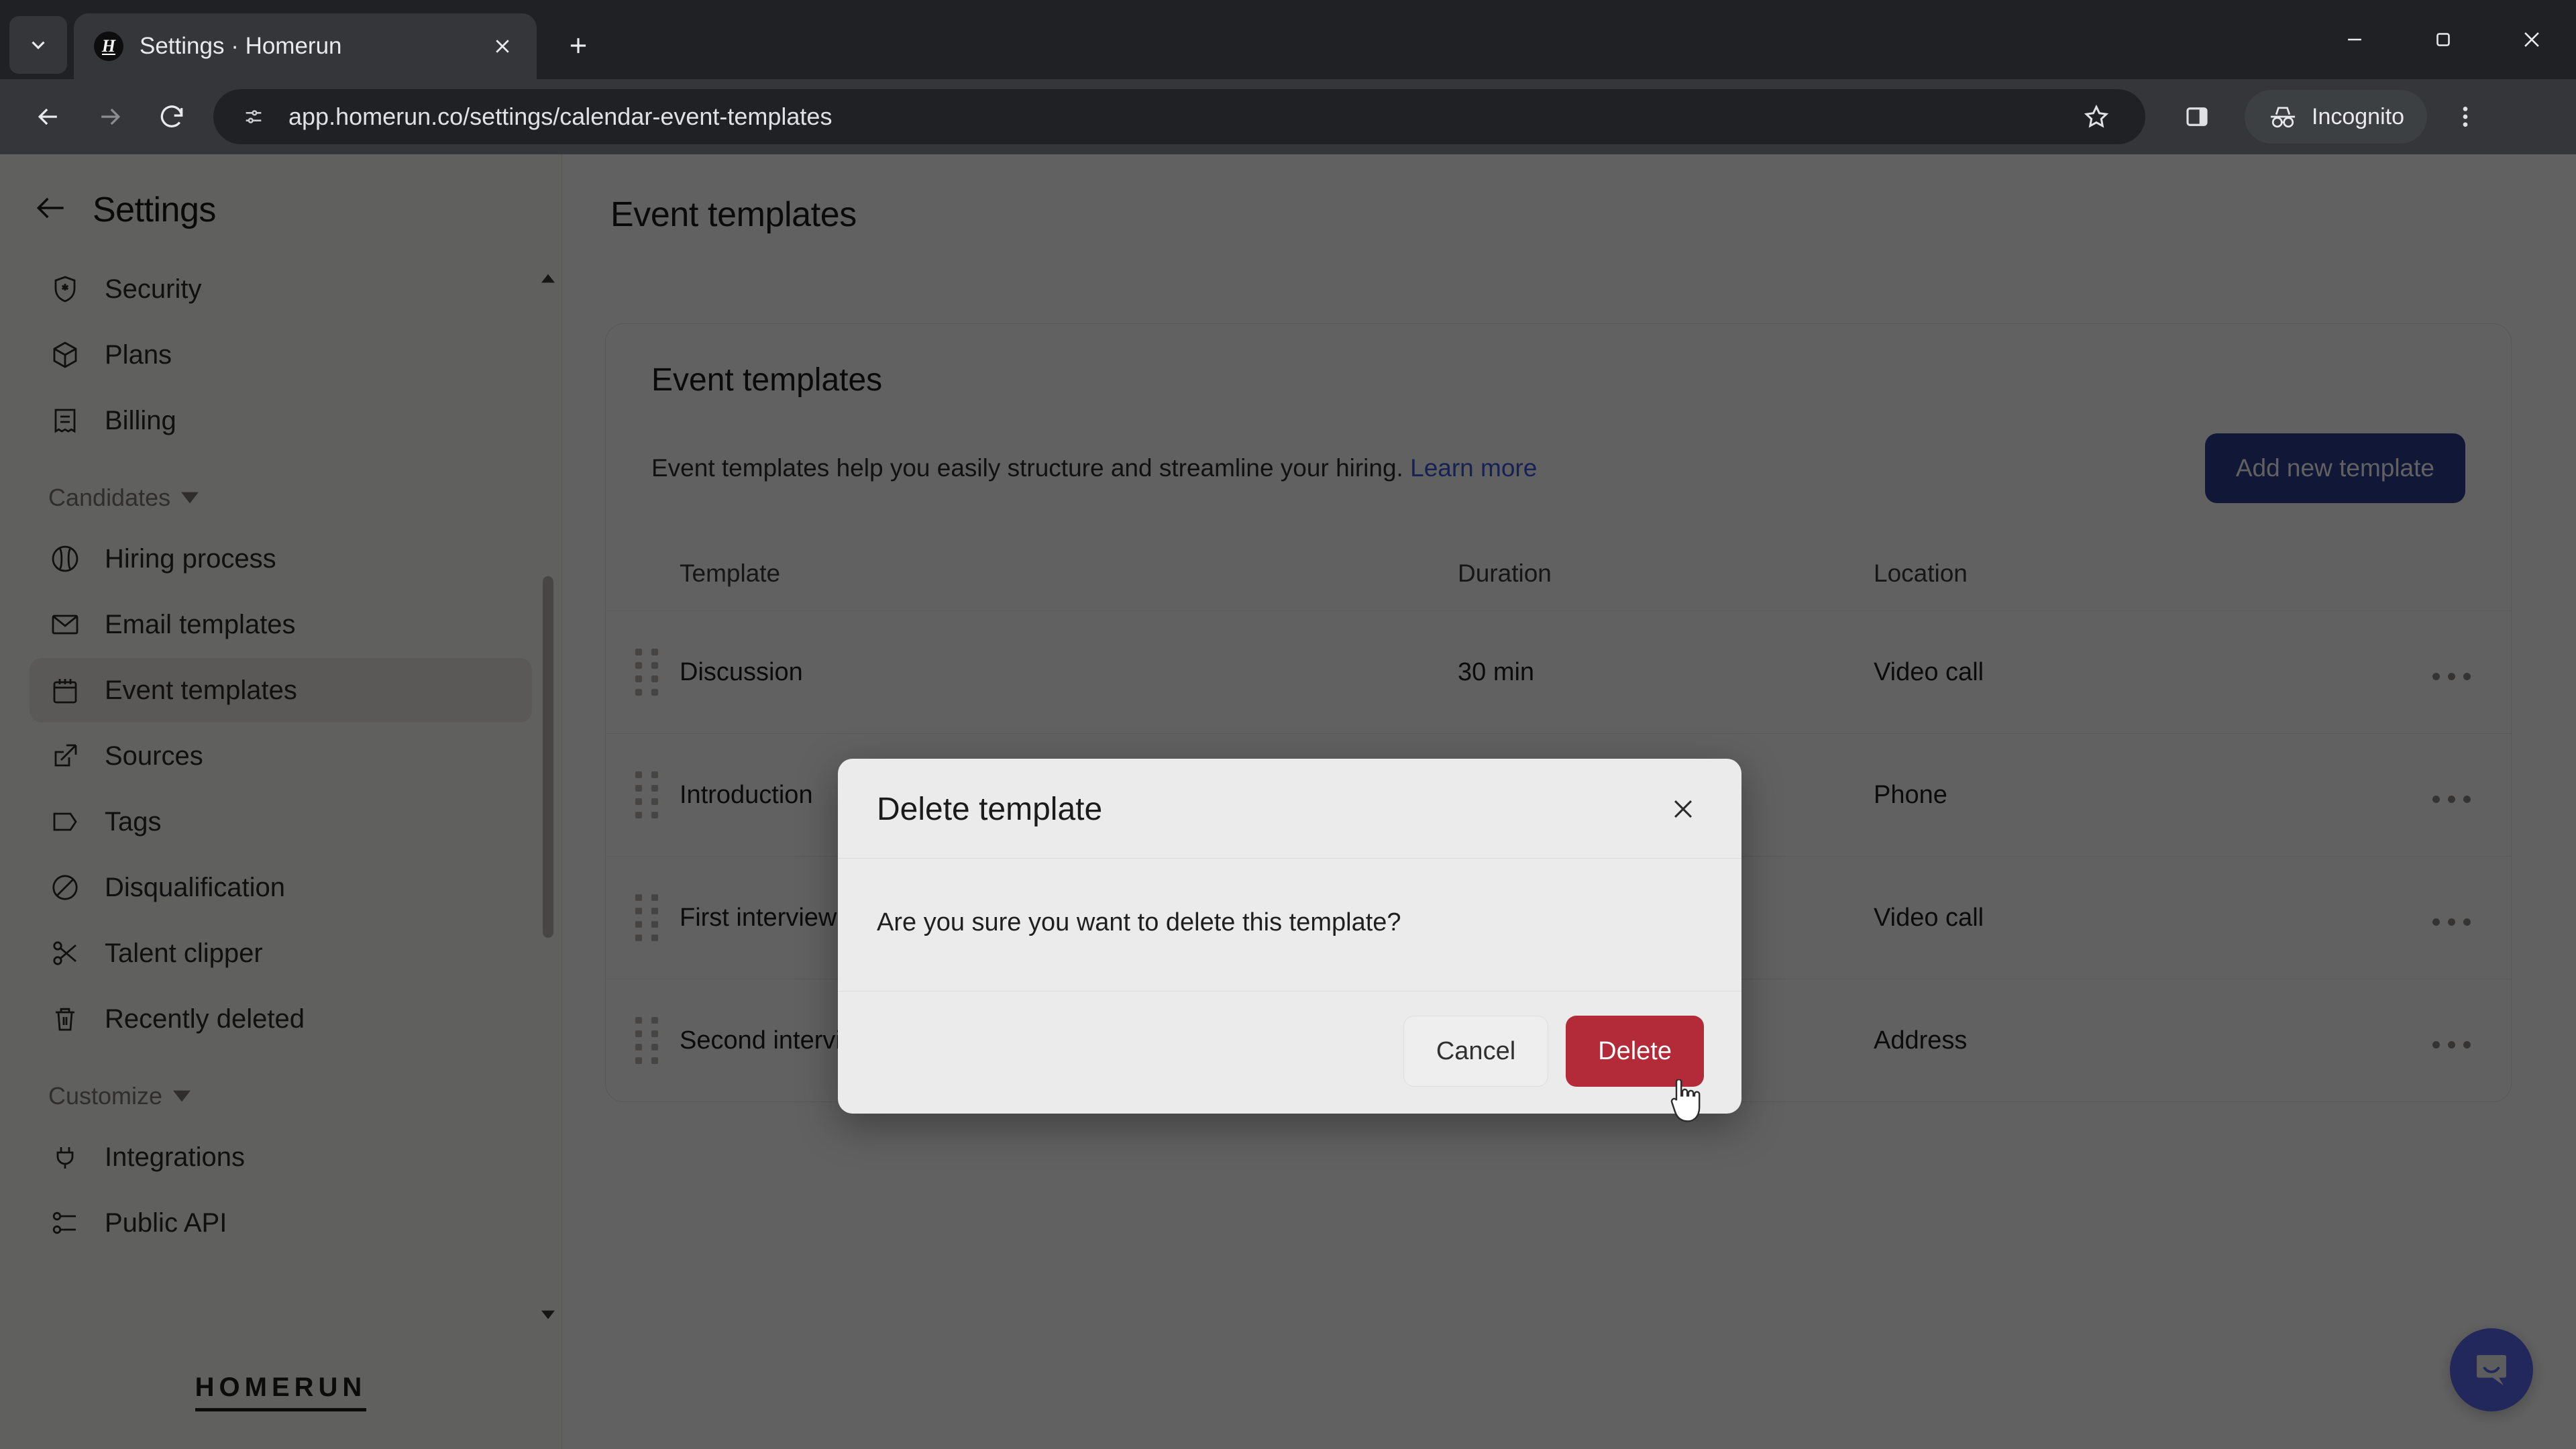 The height and width of the screenshot is (1449, 2576). I want to click on minimize-icon, so click(2354, 39).